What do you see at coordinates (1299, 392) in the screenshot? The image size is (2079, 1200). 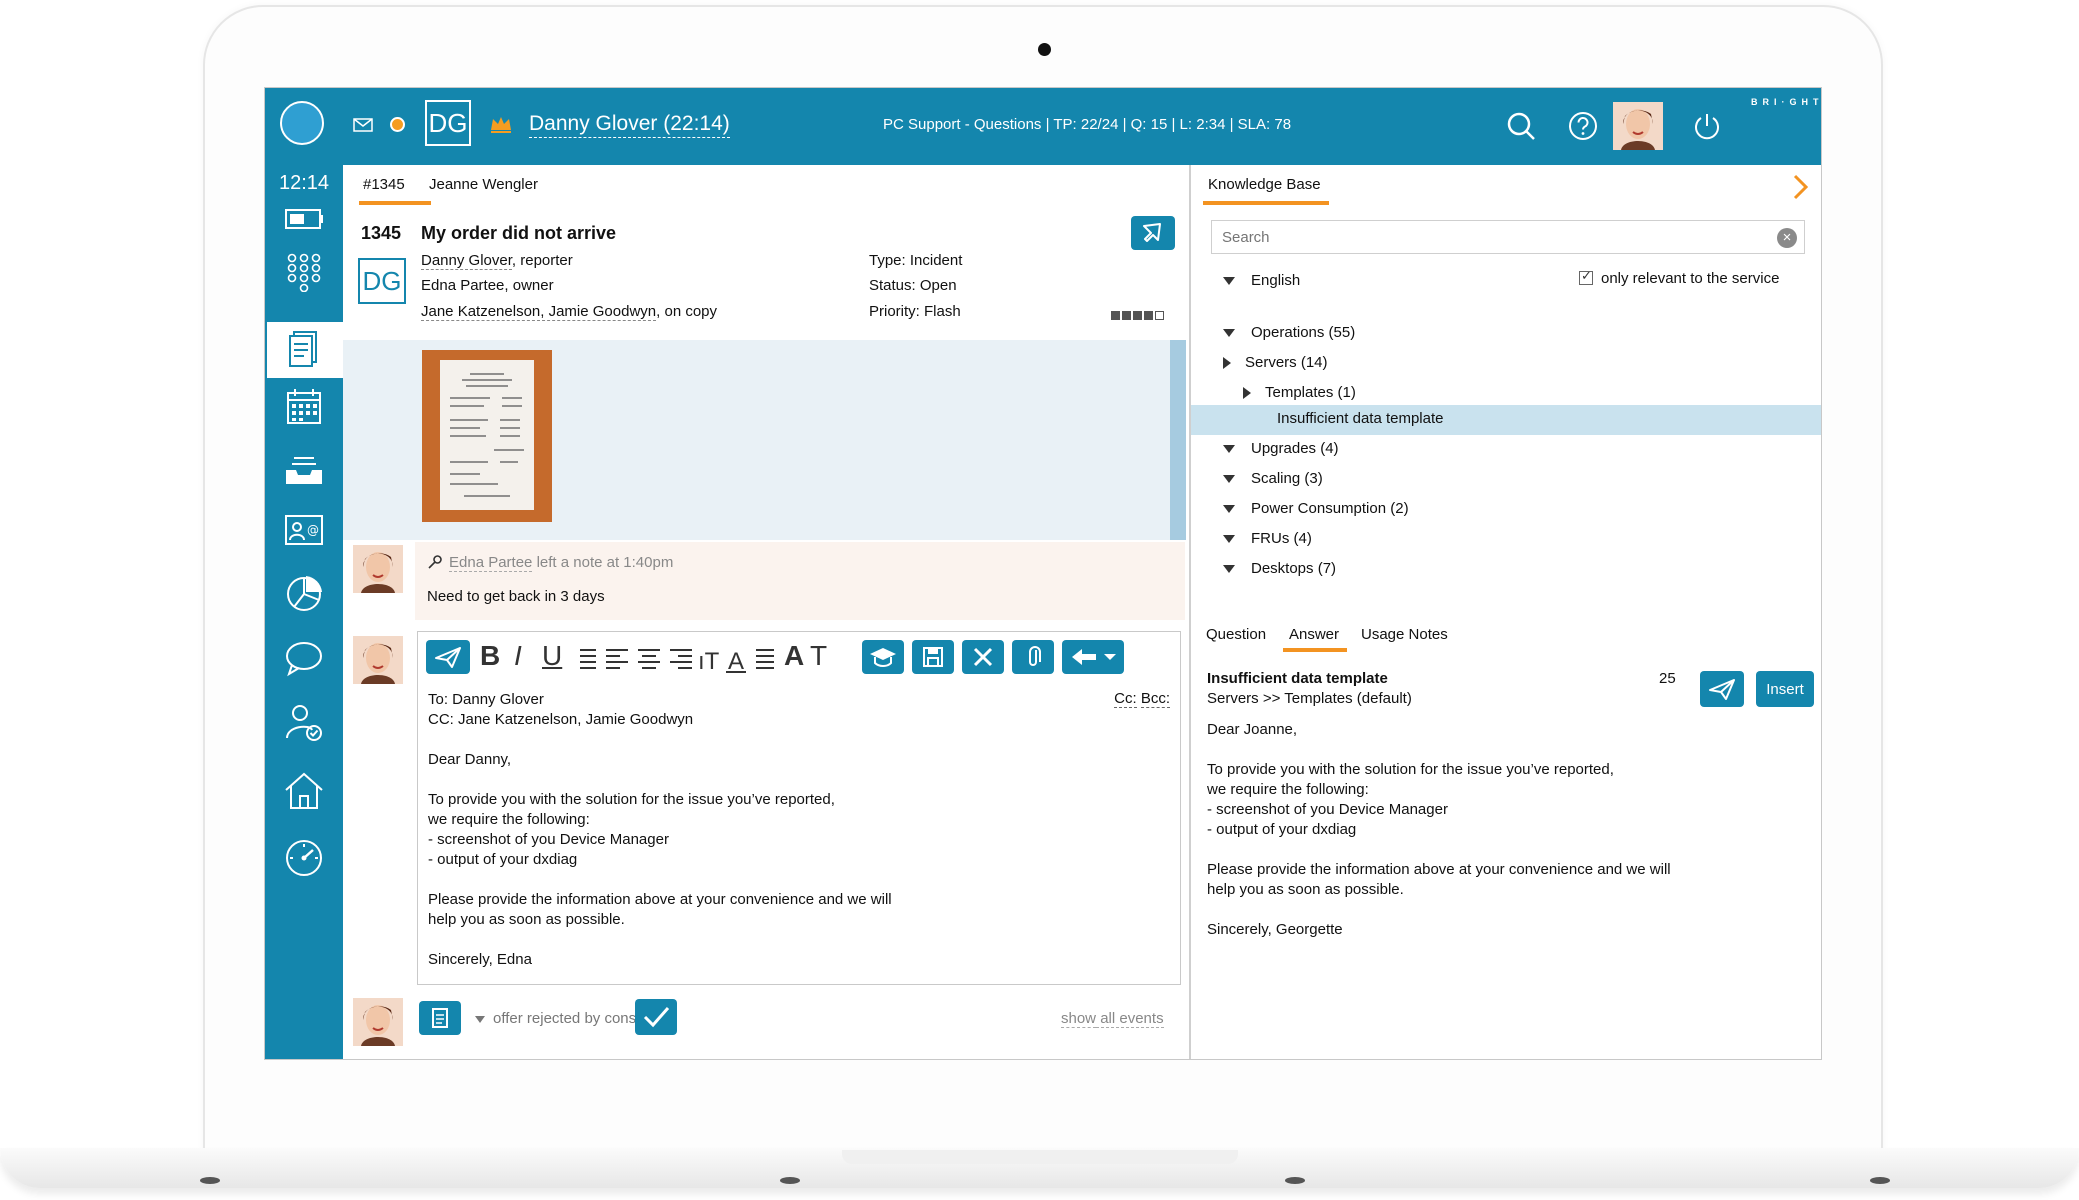 I see `tree-item-templates: Templates (1)` at bounding box center [1299, 392].